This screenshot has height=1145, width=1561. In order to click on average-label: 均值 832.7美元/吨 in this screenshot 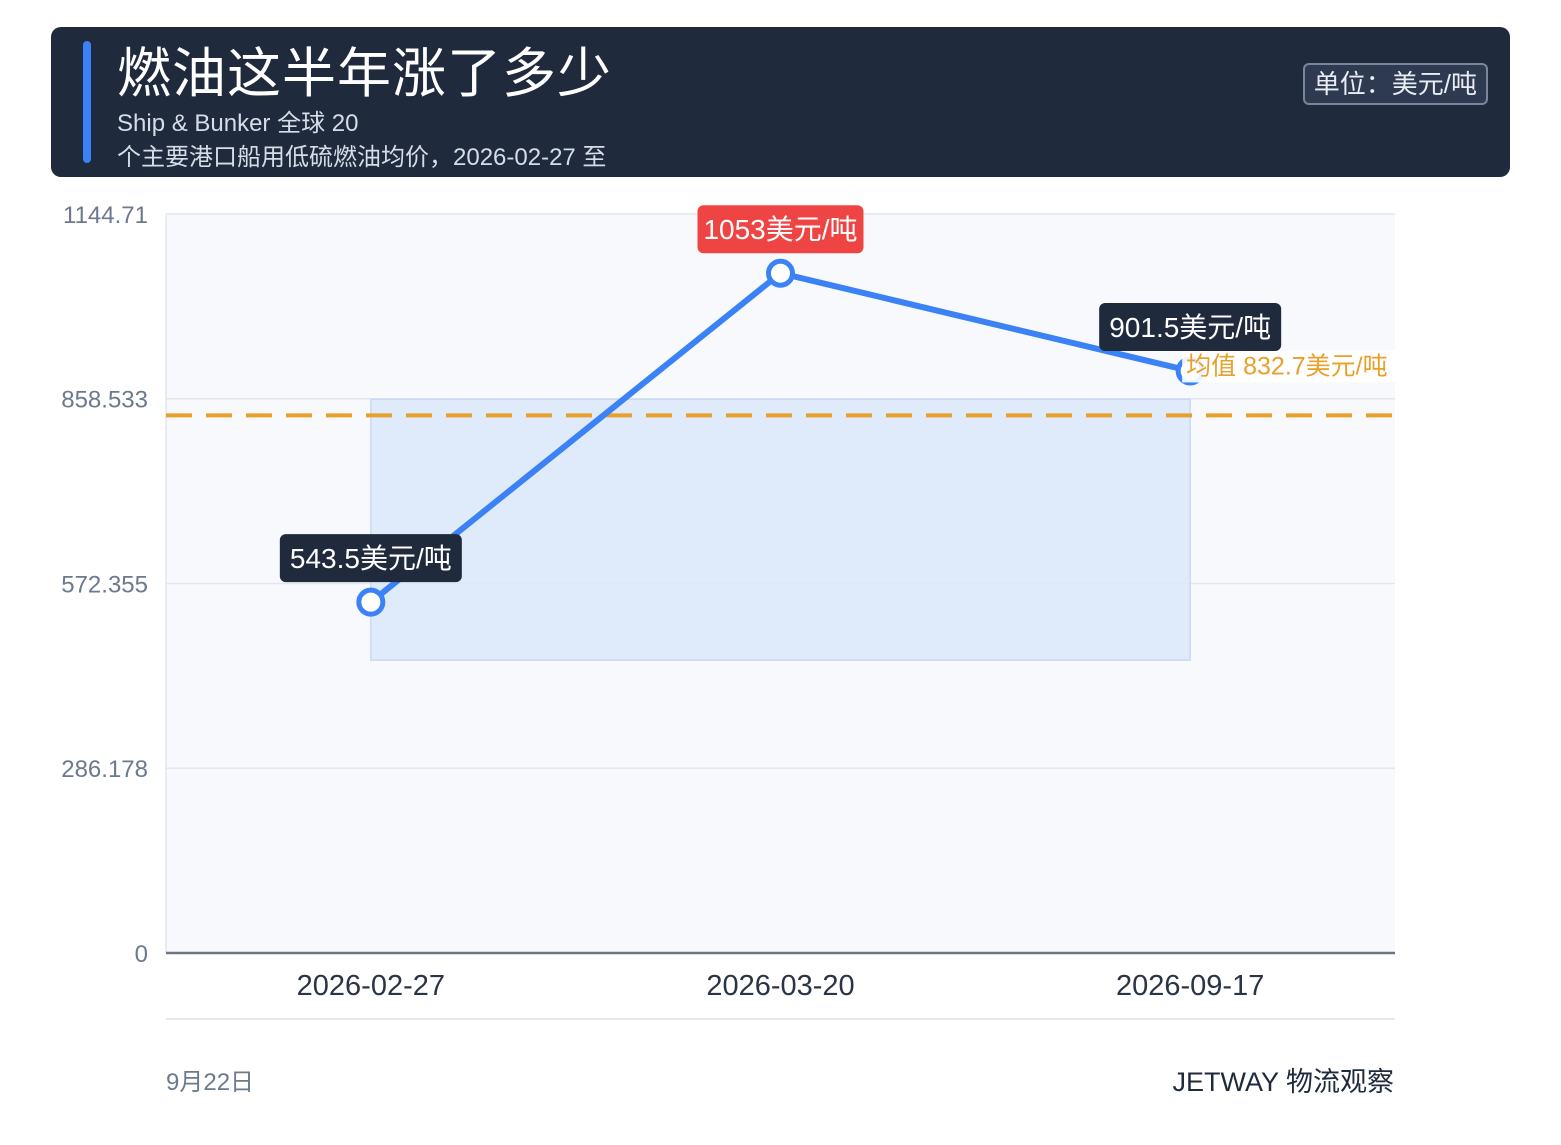, I will do `click(1286, 366)`.